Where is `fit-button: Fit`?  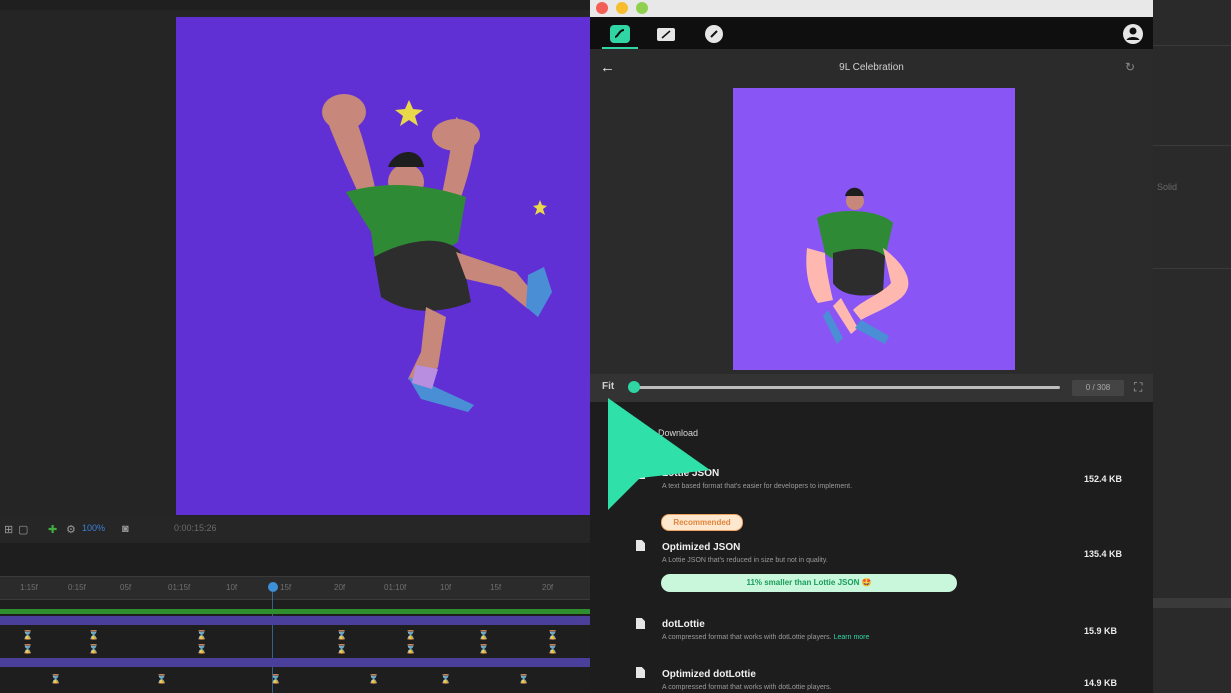
fit-button: Fit is located at coordinates (608, 386).